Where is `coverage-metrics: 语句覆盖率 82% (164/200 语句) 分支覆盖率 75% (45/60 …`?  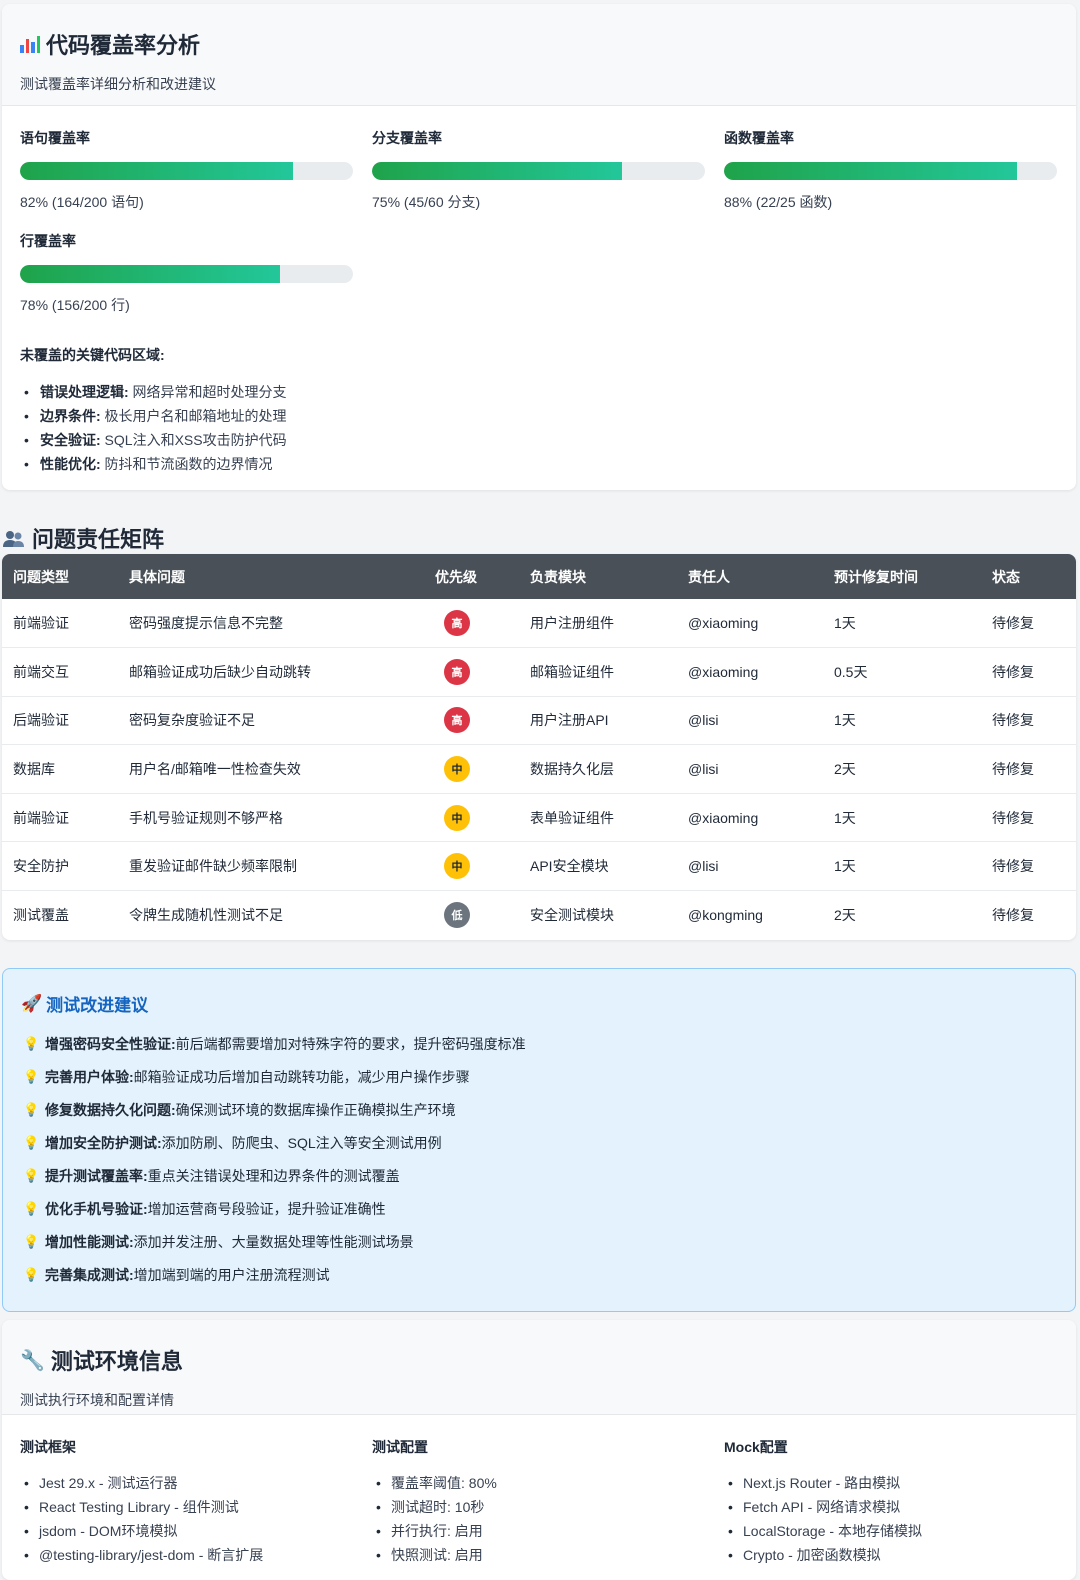 coverage-metrics: 语句覆盖率 82% (164/200 语句) 分支覆盖率 75% (45/60 … is located at coordinates (539, 211).